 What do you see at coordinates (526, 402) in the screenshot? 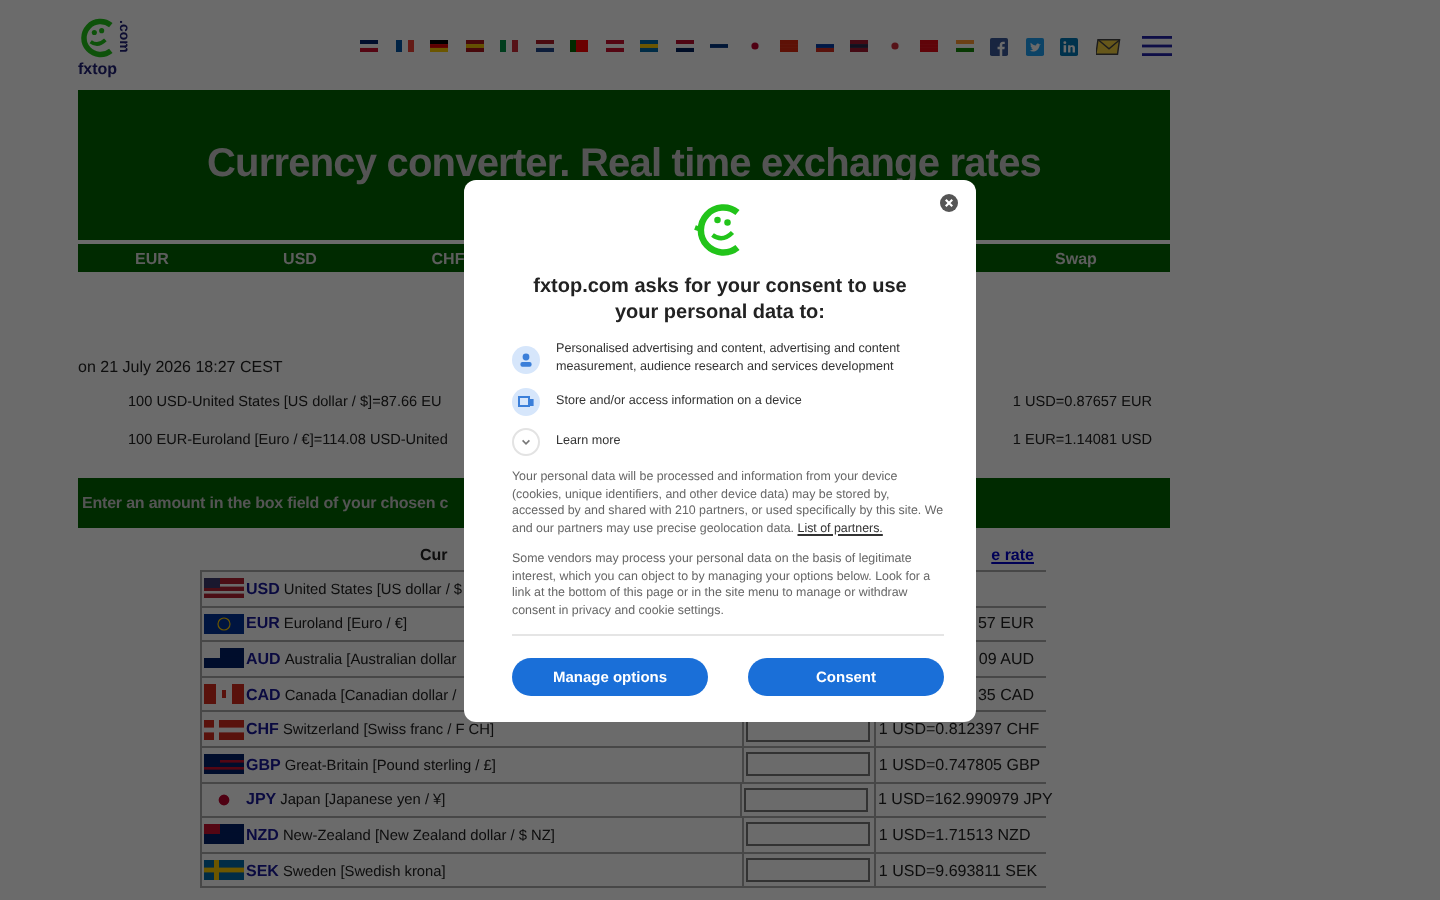
I see `device-icon` at bounding box center [526, 402].